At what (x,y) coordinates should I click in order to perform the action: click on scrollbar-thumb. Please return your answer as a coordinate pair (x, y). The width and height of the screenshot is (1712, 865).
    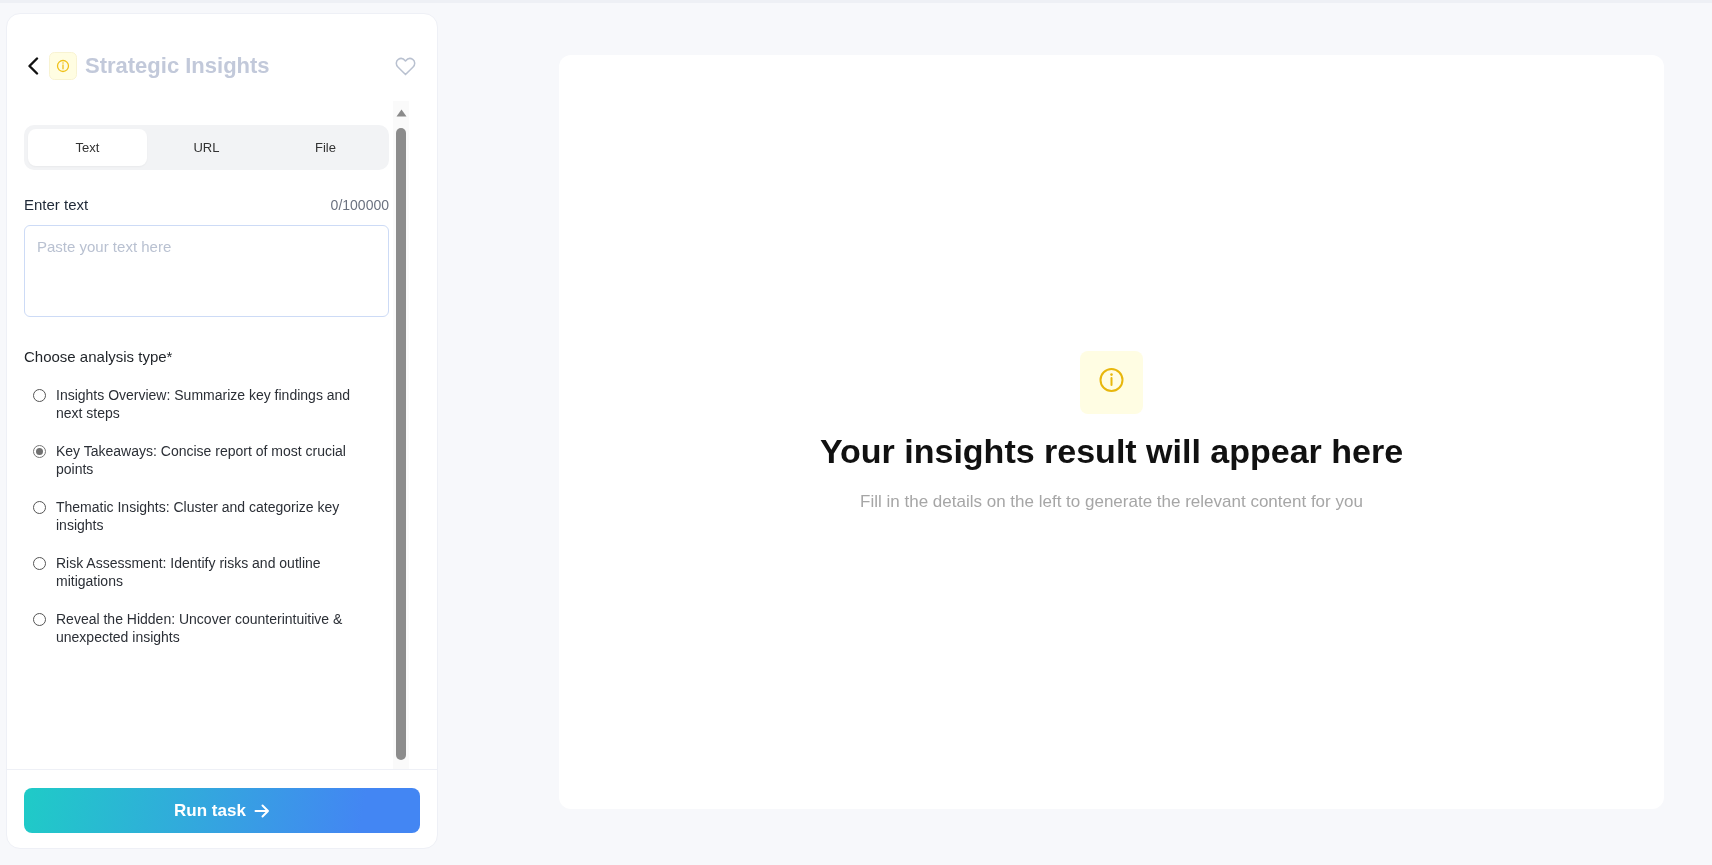
    Looking at the image, I should click on (401, 444).